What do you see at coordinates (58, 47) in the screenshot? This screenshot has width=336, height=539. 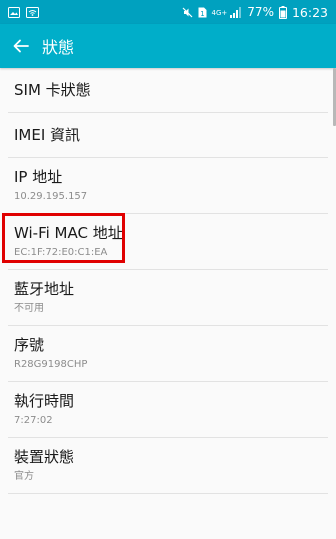 I see `page-title: 狀態` at bounding box center [58, 47].